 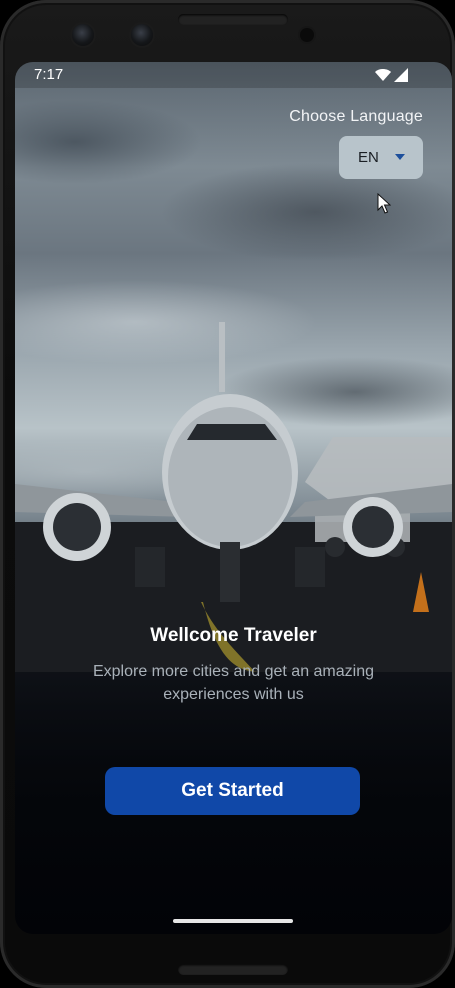 I want to click on status-bar: 7:17, so click(x=233, y=75).